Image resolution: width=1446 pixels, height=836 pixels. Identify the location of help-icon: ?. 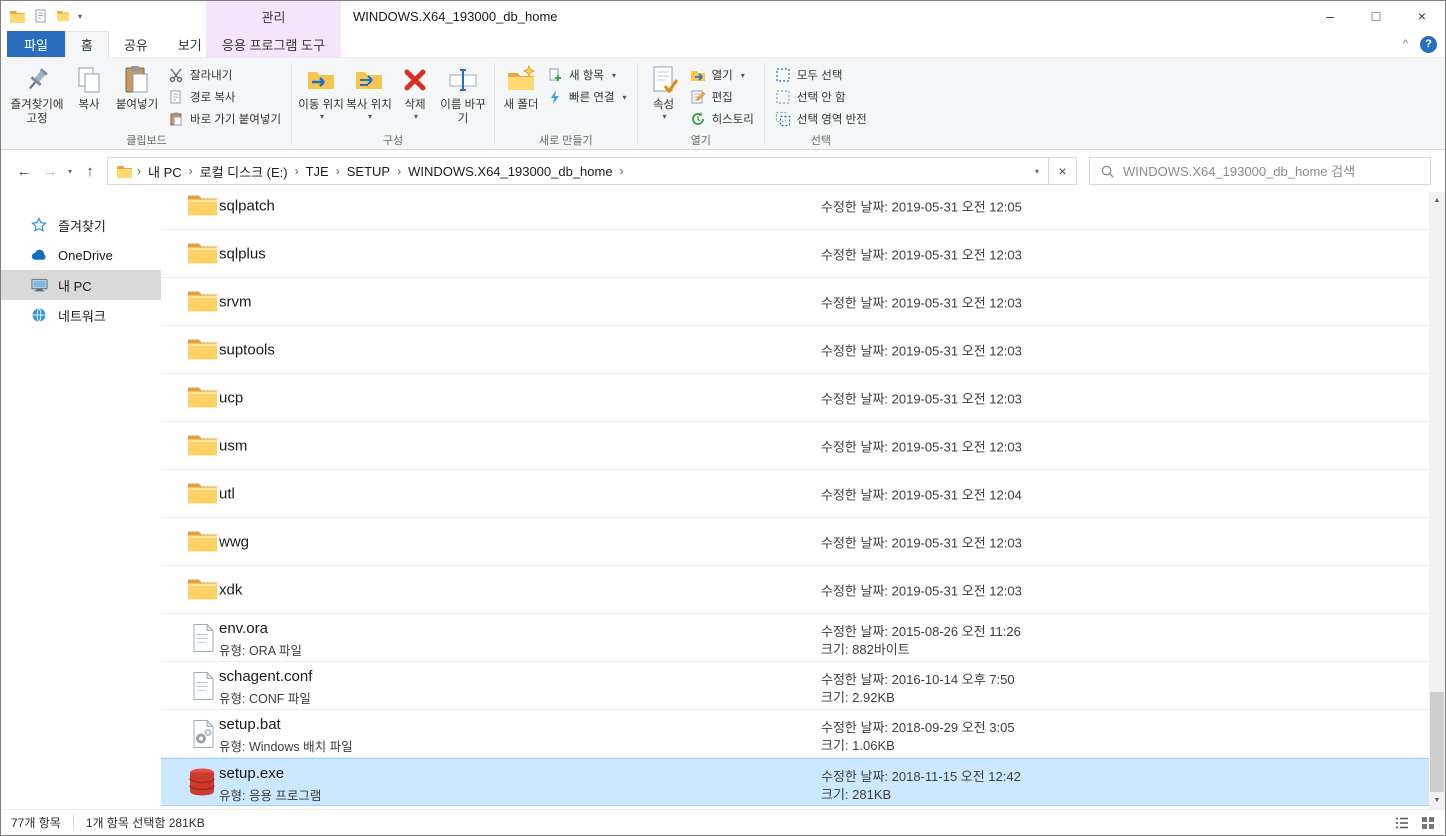
(1428, 44).